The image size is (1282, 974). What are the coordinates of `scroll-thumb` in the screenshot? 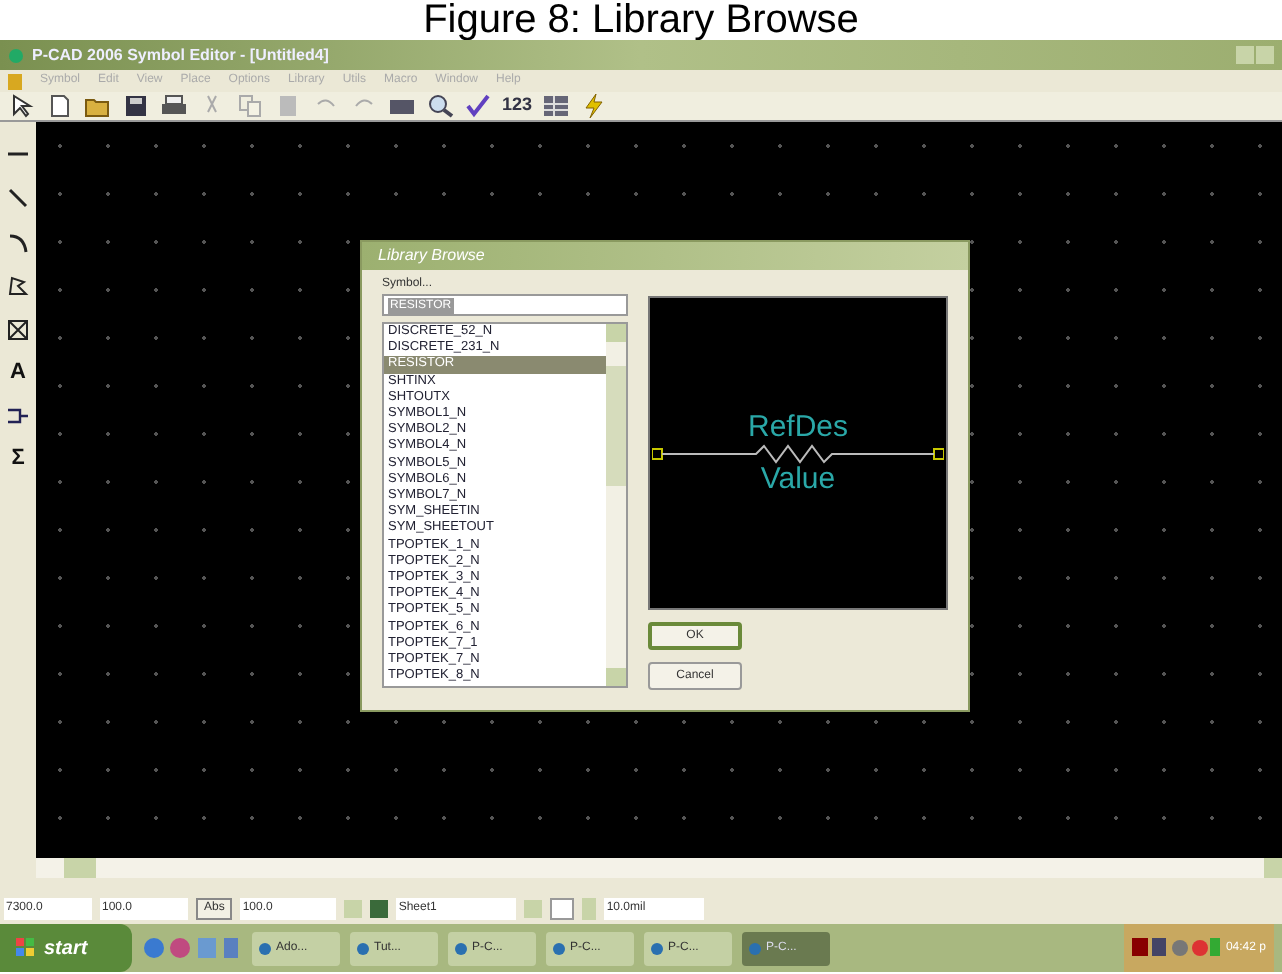 It's located at (616, 425).